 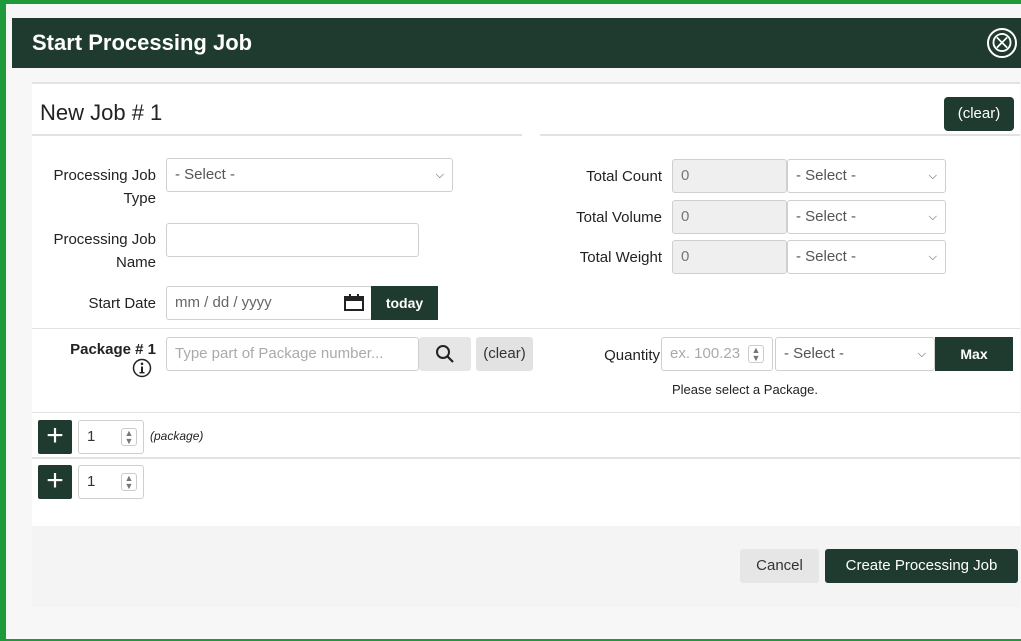 What do you see at coordinates (142, 42) in the screenshot?
I see `dialog-title: Start Processing Job` at bounding box center [142, 42].